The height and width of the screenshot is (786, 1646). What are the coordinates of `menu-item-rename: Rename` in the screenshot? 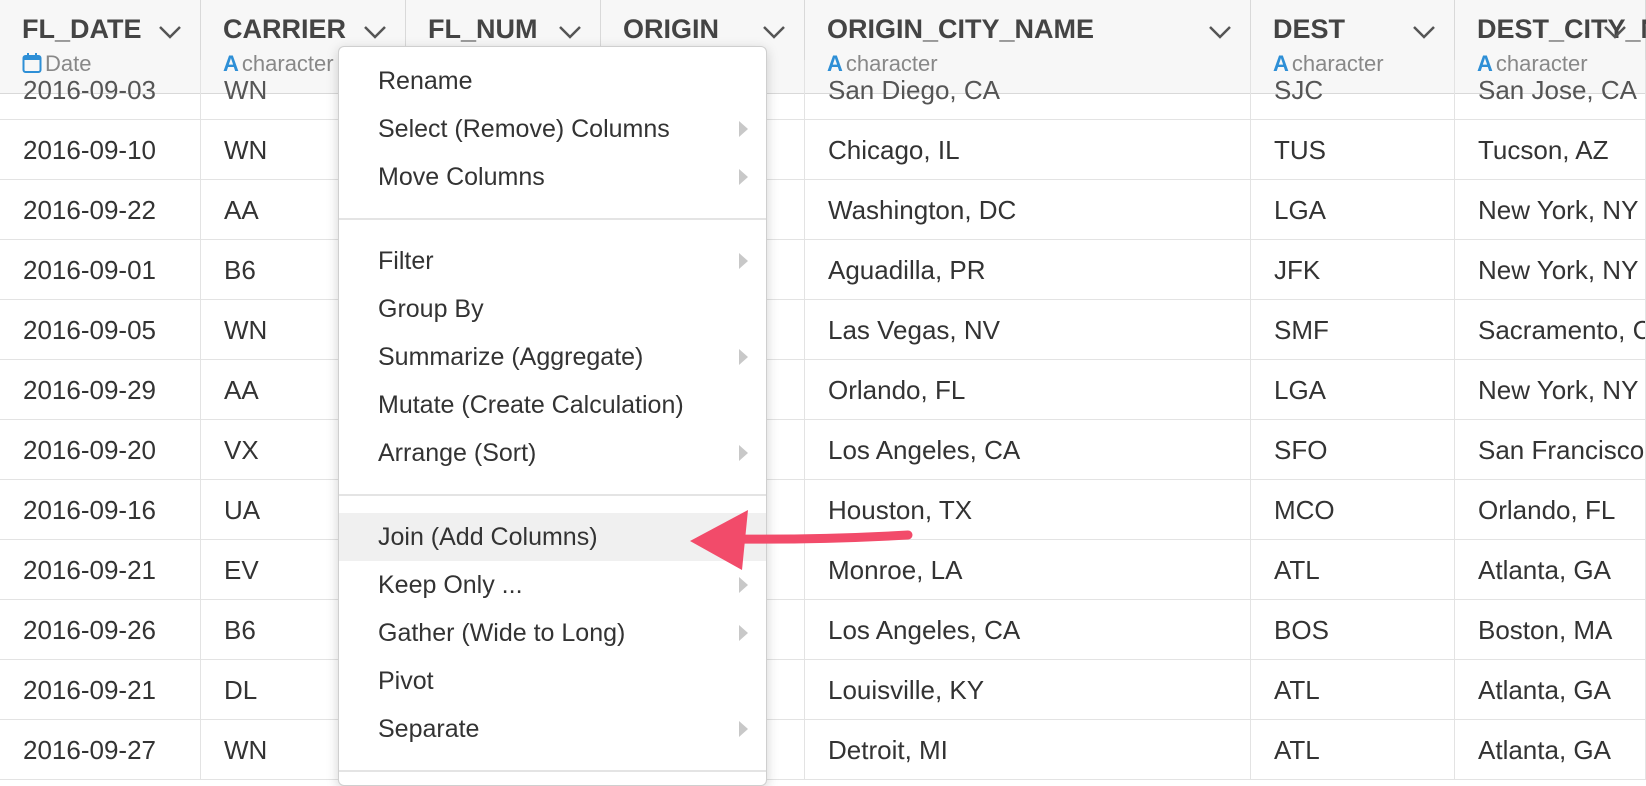 It's located at (552, 81).